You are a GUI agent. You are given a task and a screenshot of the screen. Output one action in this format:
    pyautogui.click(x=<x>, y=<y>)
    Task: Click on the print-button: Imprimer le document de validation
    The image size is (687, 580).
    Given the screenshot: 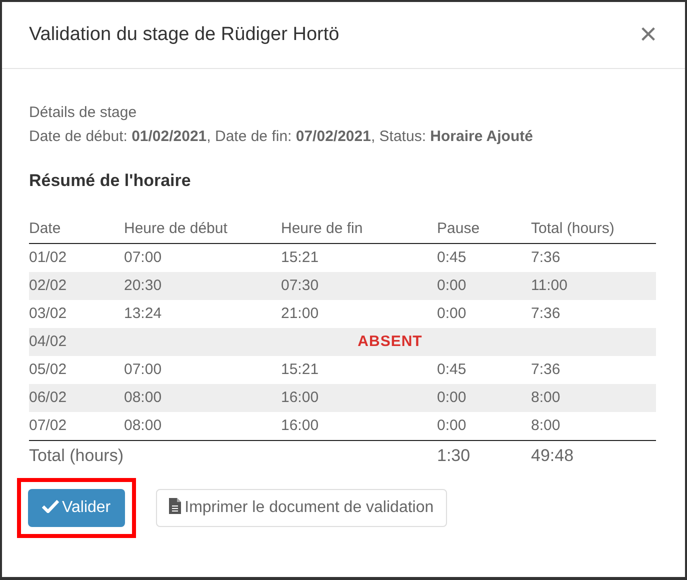 What is the action you would take?
    pyautogui.click(x=301, y=508)
    